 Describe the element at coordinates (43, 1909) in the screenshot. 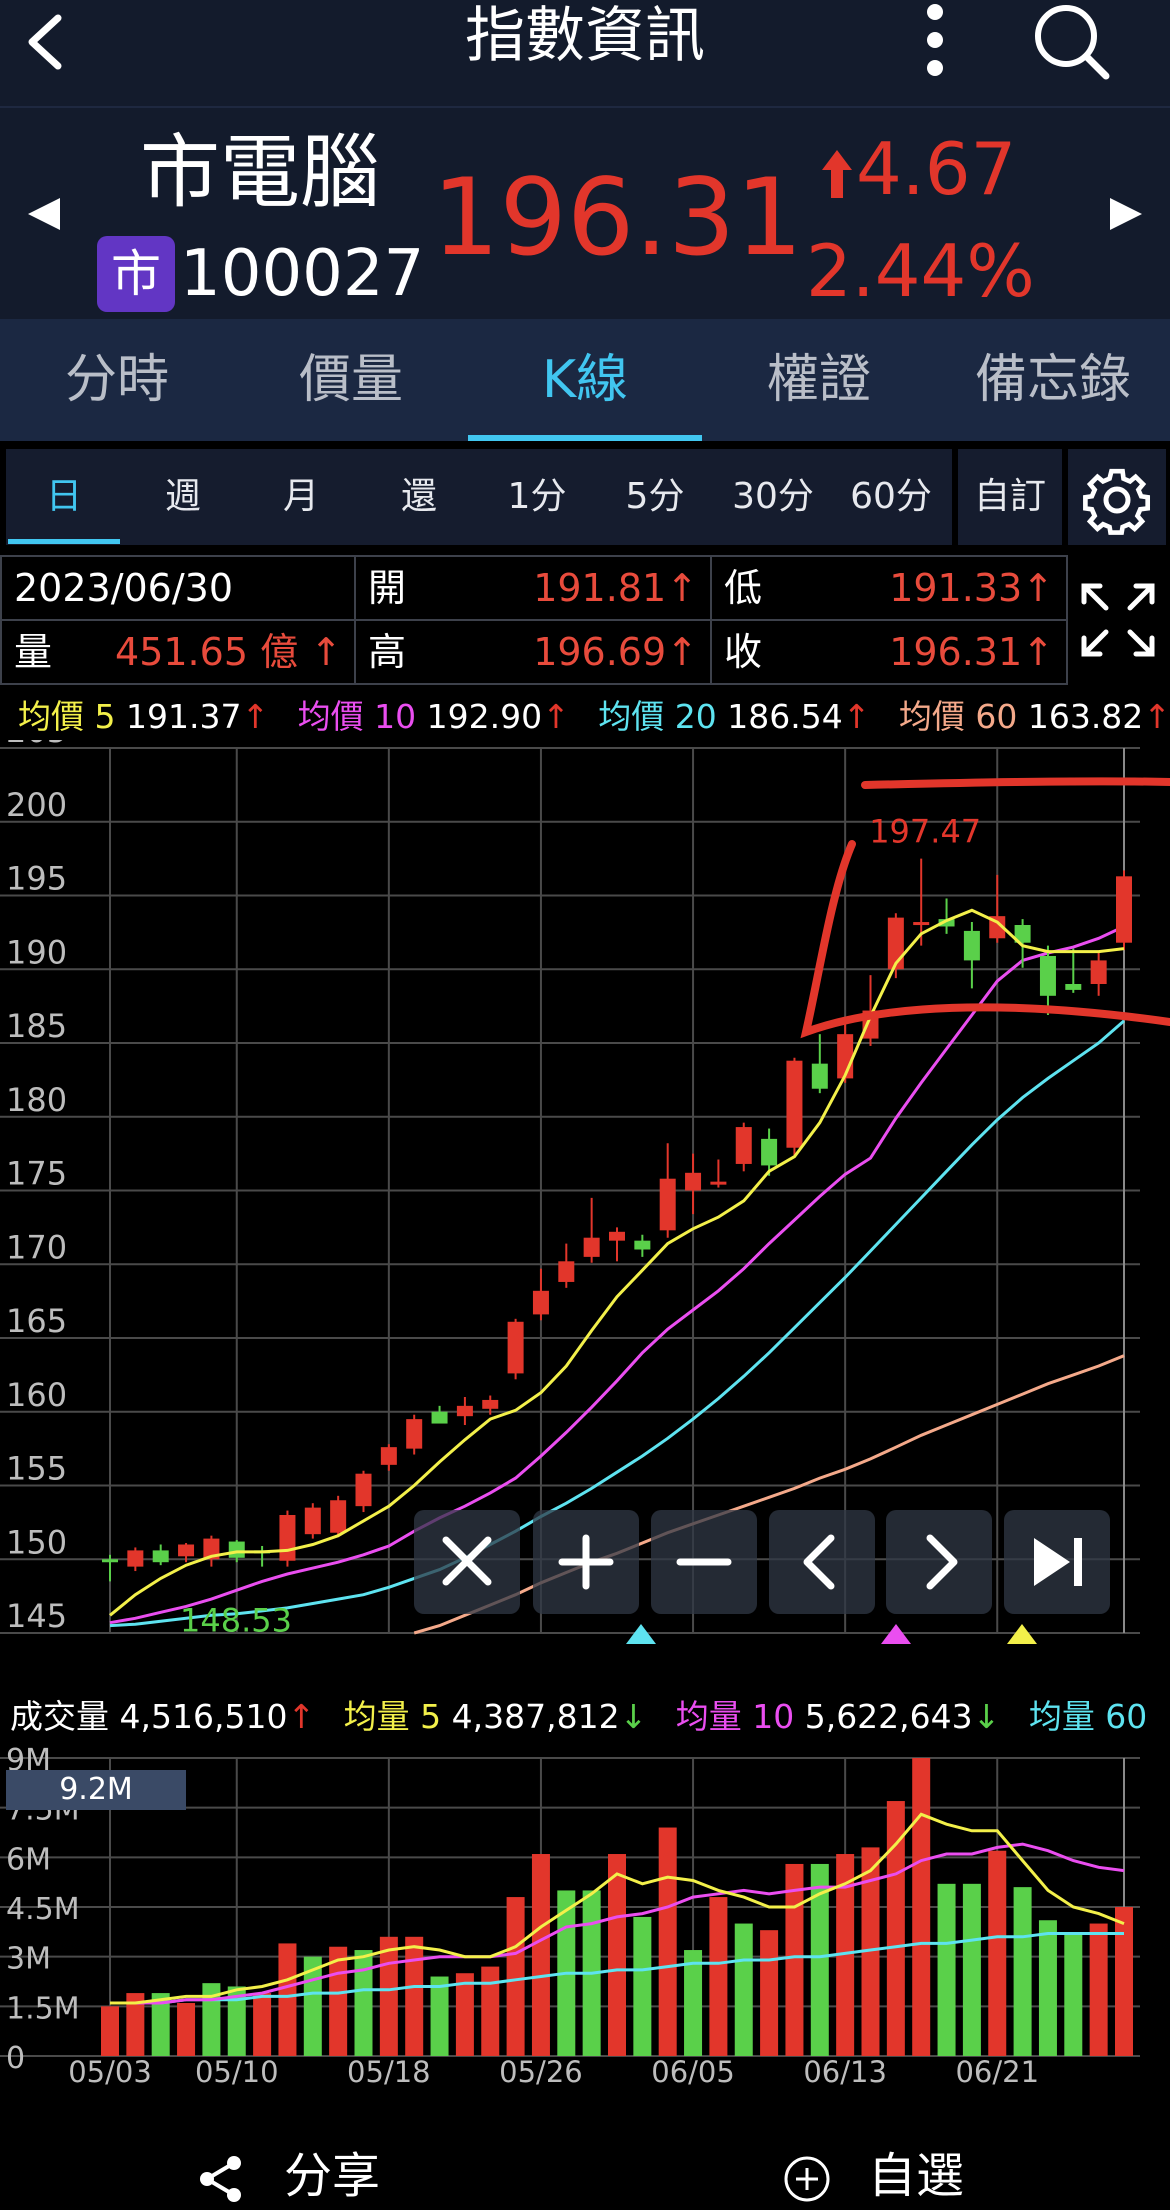

I see `volume-tick-label: 4.5M` at that location.